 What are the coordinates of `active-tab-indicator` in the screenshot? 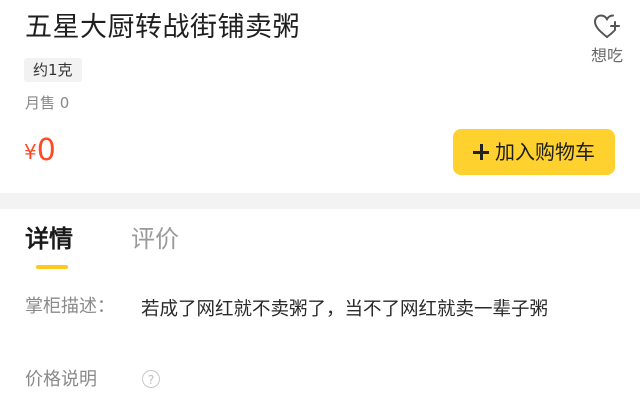 It's located at (52, 267).